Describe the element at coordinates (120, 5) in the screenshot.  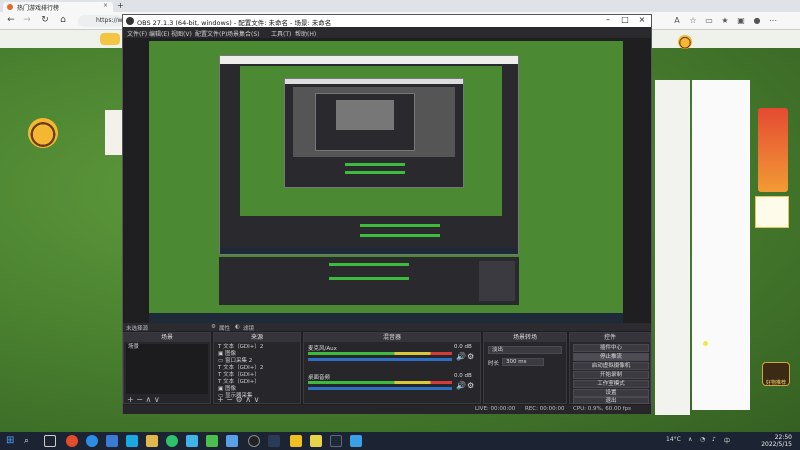
I see `new-tab-icon: +` at that location.